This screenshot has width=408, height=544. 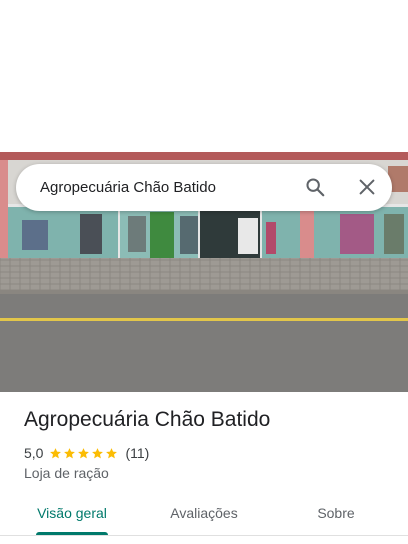 I want to click on tab-reviews: Avaliações, so click(x=204, y=515).